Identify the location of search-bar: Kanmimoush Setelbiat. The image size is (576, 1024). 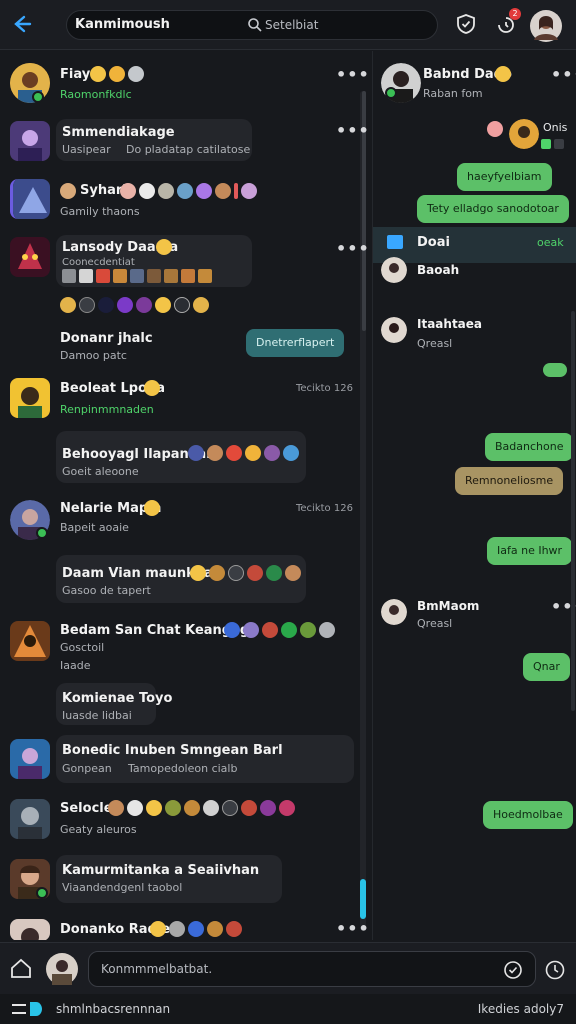
(252, 25).